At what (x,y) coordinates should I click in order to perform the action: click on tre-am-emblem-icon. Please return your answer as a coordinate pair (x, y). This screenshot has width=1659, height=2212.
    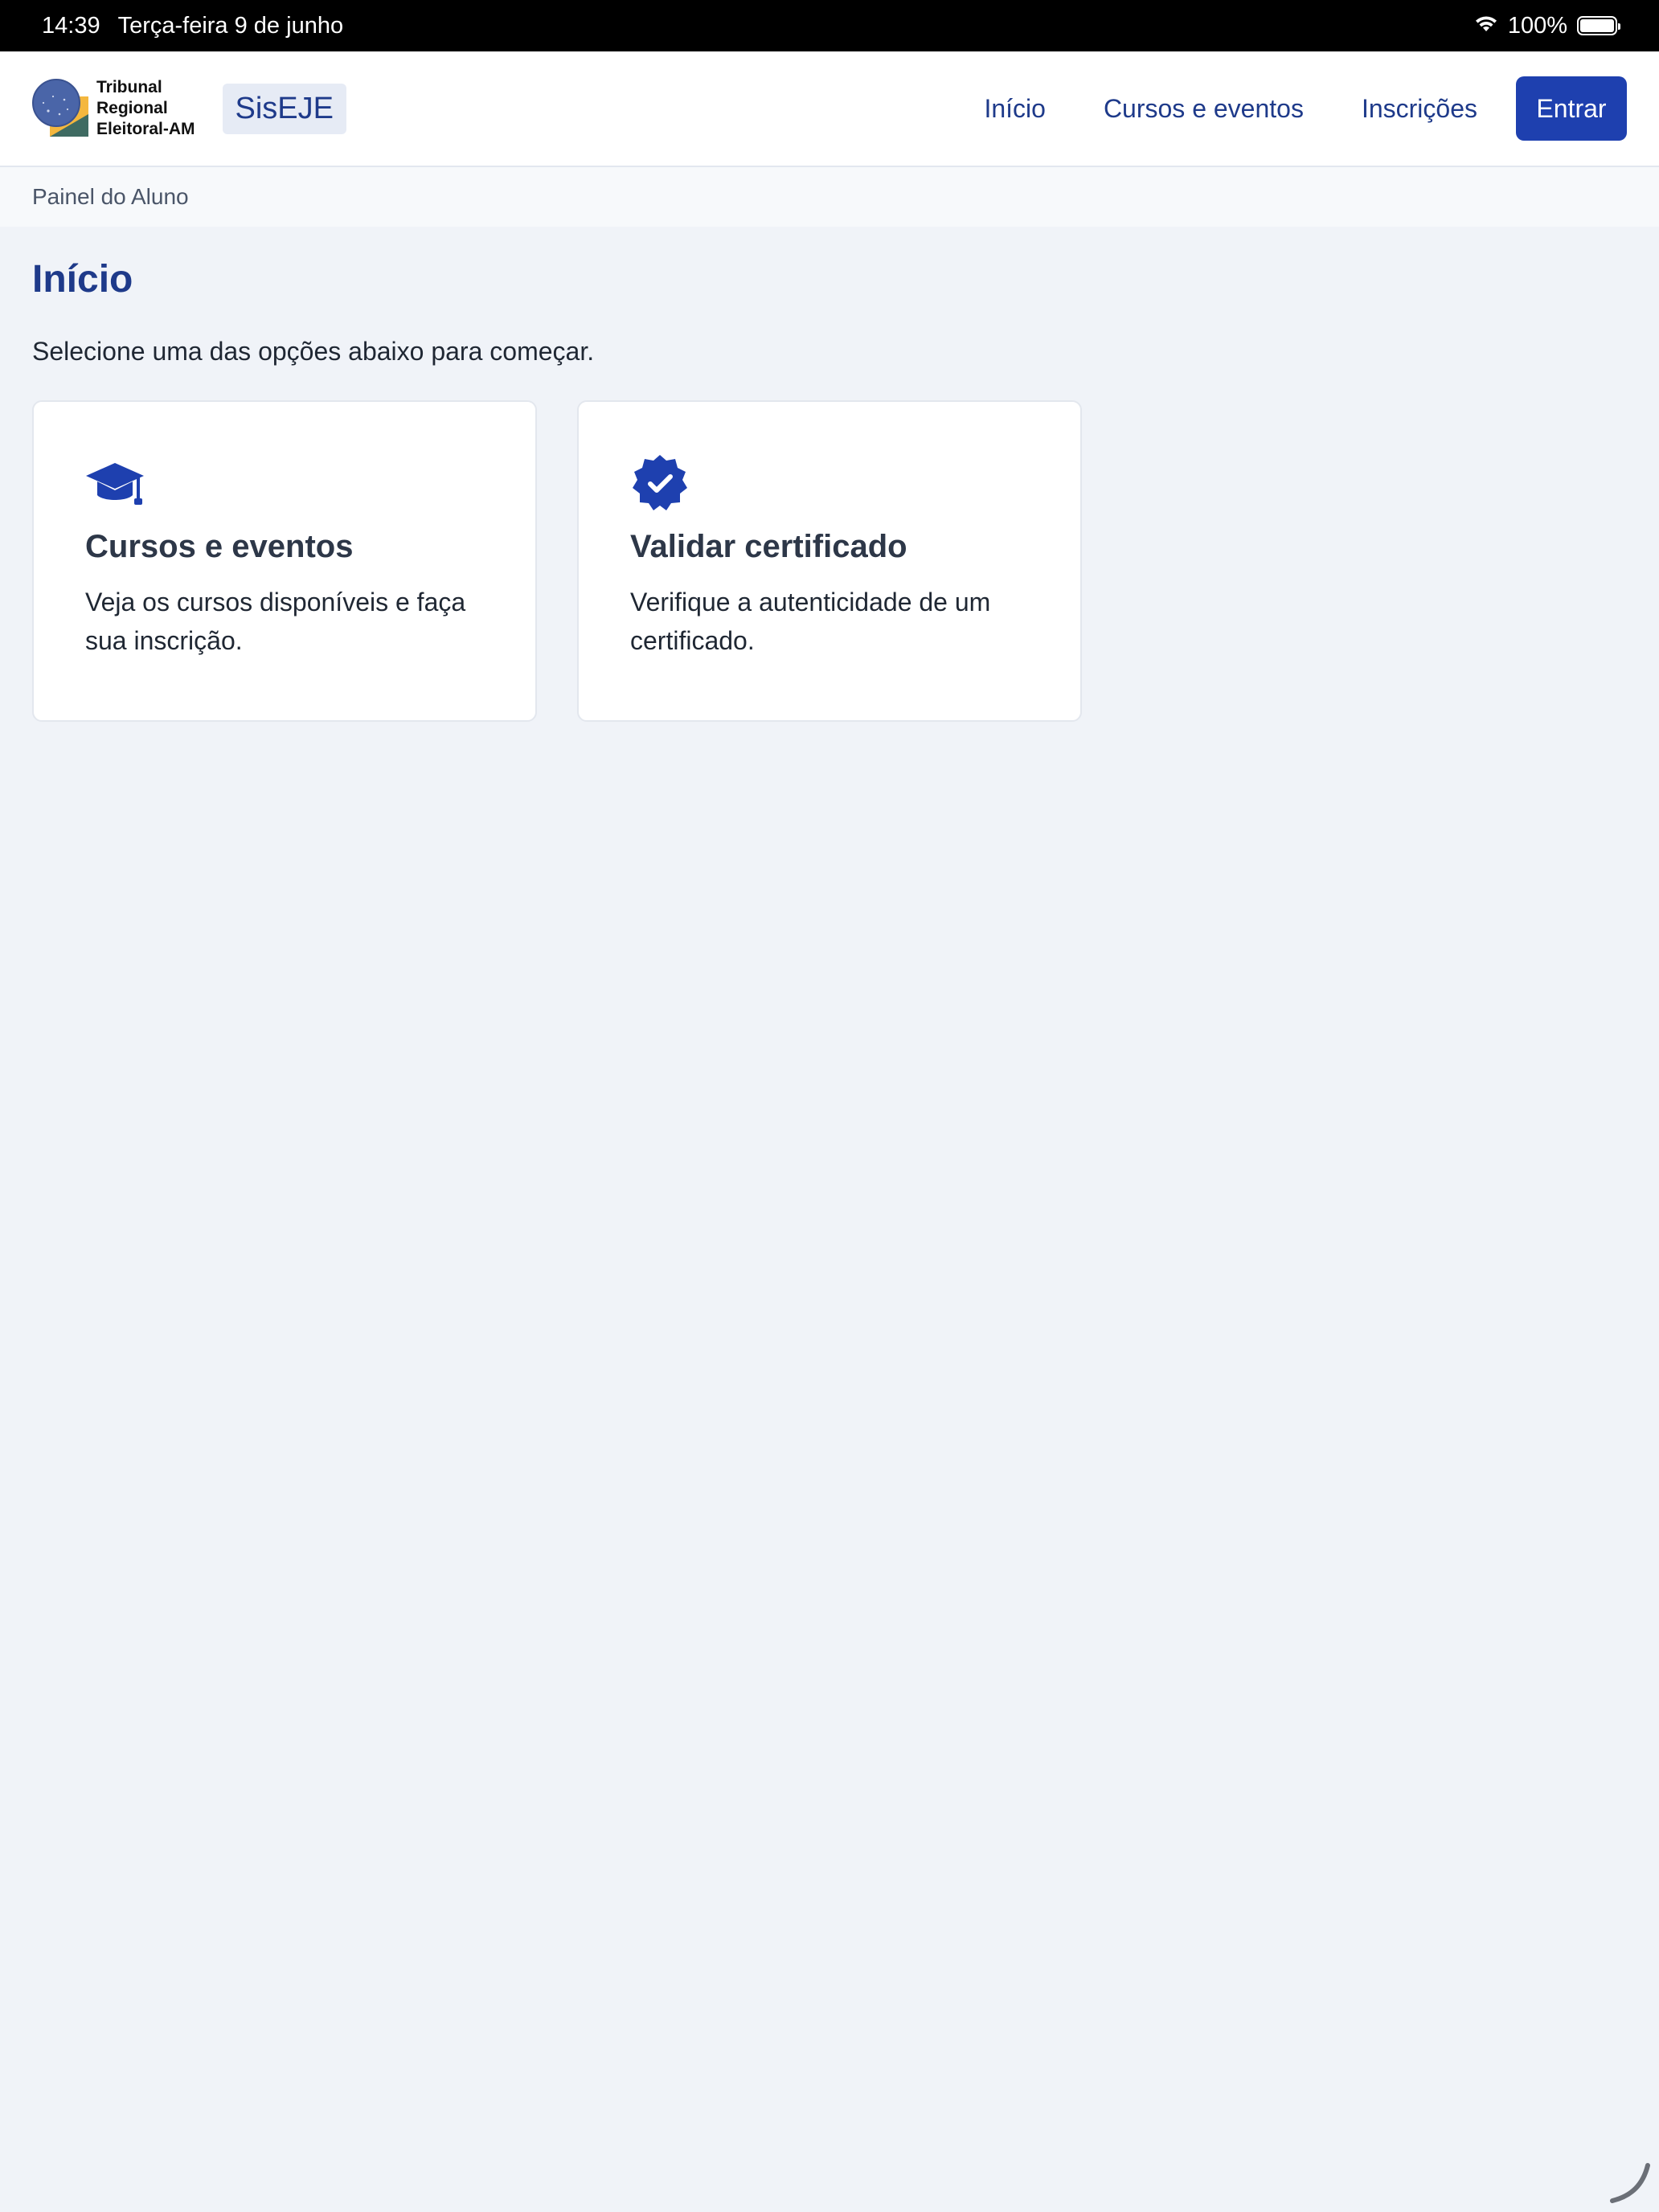
    Looking at the image, I should click on (61, 108).